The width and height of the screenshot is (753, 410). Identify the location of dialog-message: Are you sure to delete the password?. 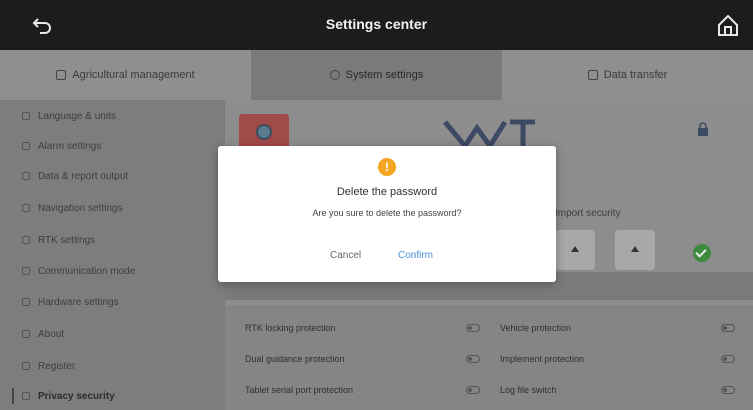
(387, 213).